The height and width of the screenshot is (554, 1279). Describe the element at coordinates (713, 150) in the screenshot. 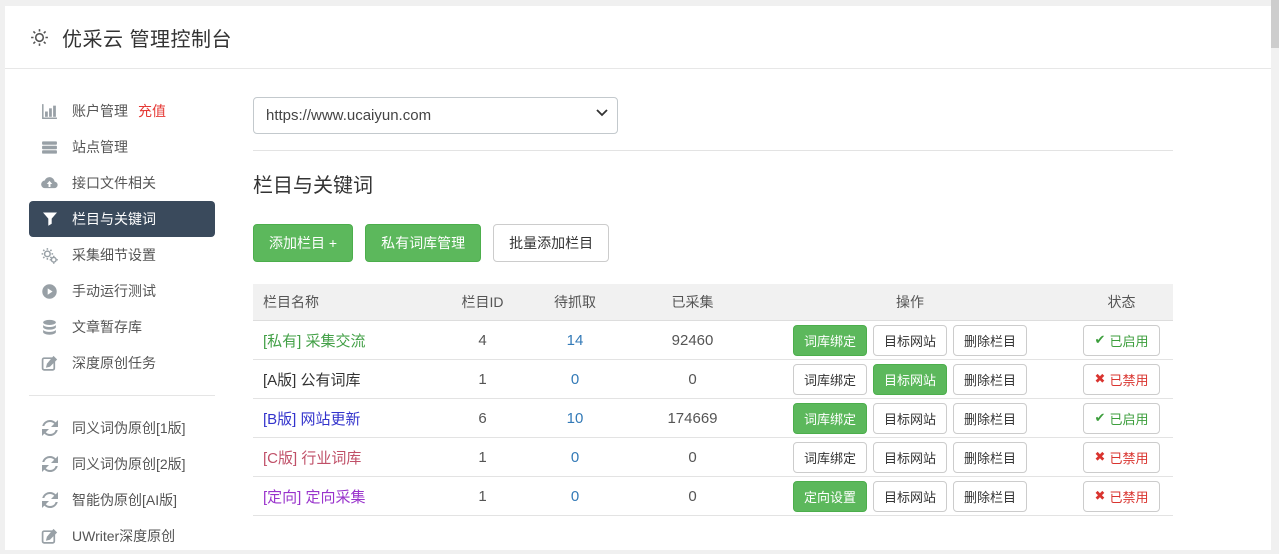

I see `content-divider` at that location.